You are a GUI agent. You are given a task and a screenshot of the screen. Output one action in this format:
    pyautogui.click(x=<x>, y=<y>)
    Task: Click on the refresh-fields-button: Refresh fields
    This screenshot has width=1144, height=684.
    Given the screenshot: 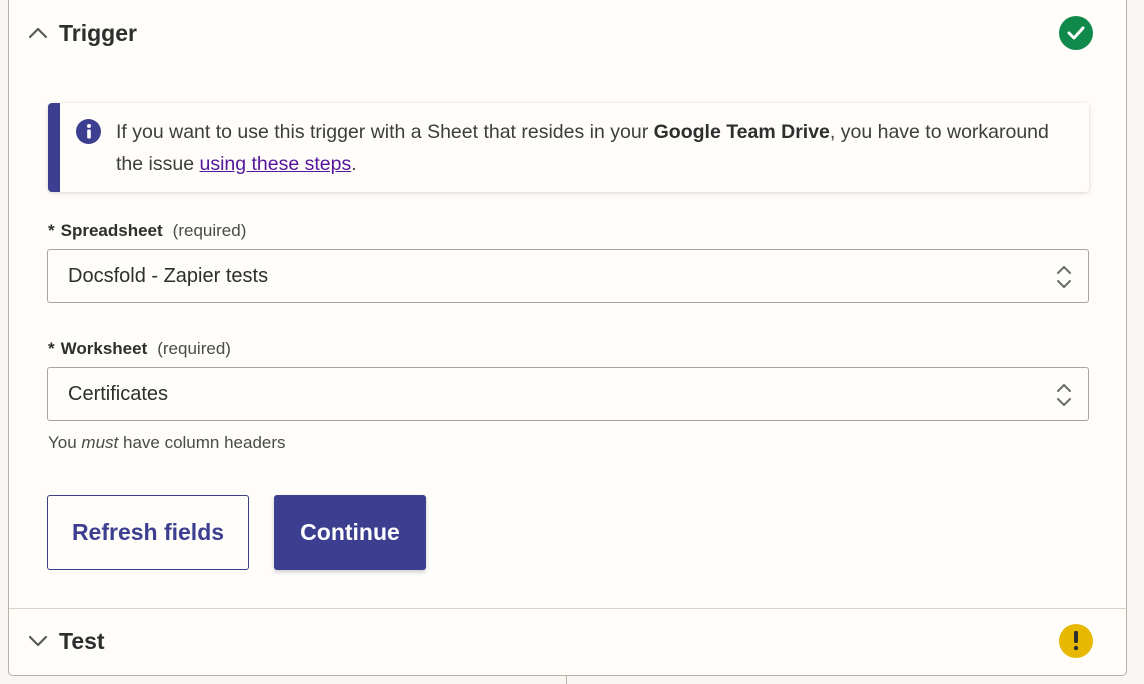 What is the action you would take?
    pyautogui.click(x=148, y=532)
    